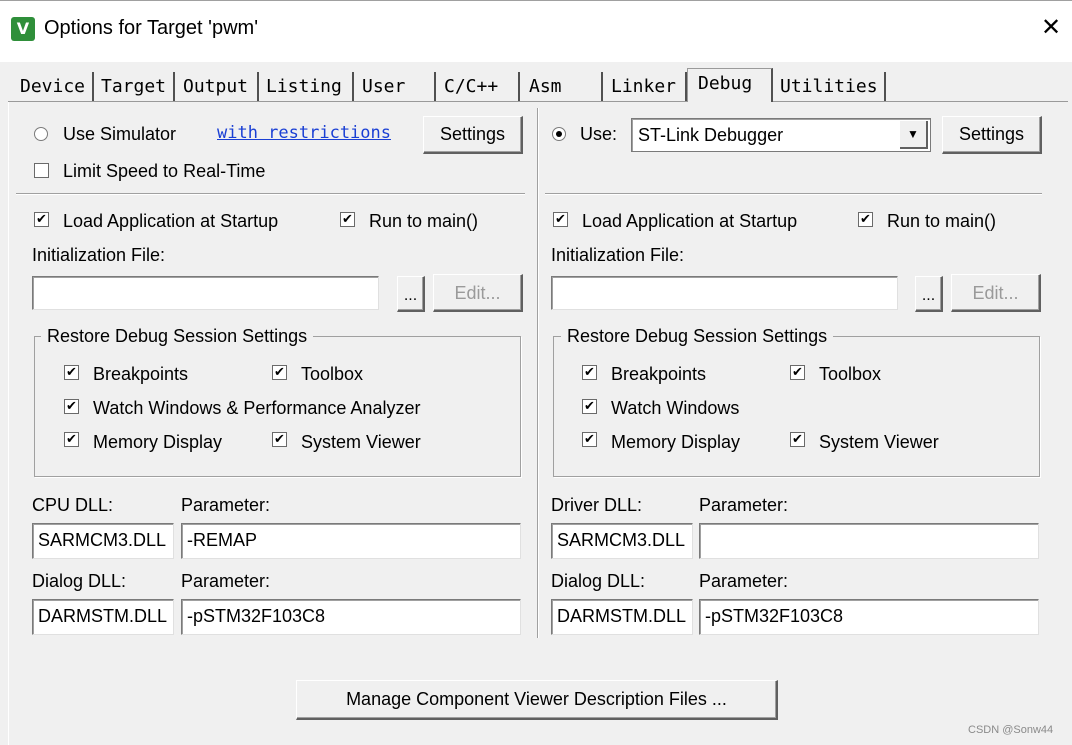 The image size is (1072, 745). I want to click on tab-strip-baseline, so click(538, 101).